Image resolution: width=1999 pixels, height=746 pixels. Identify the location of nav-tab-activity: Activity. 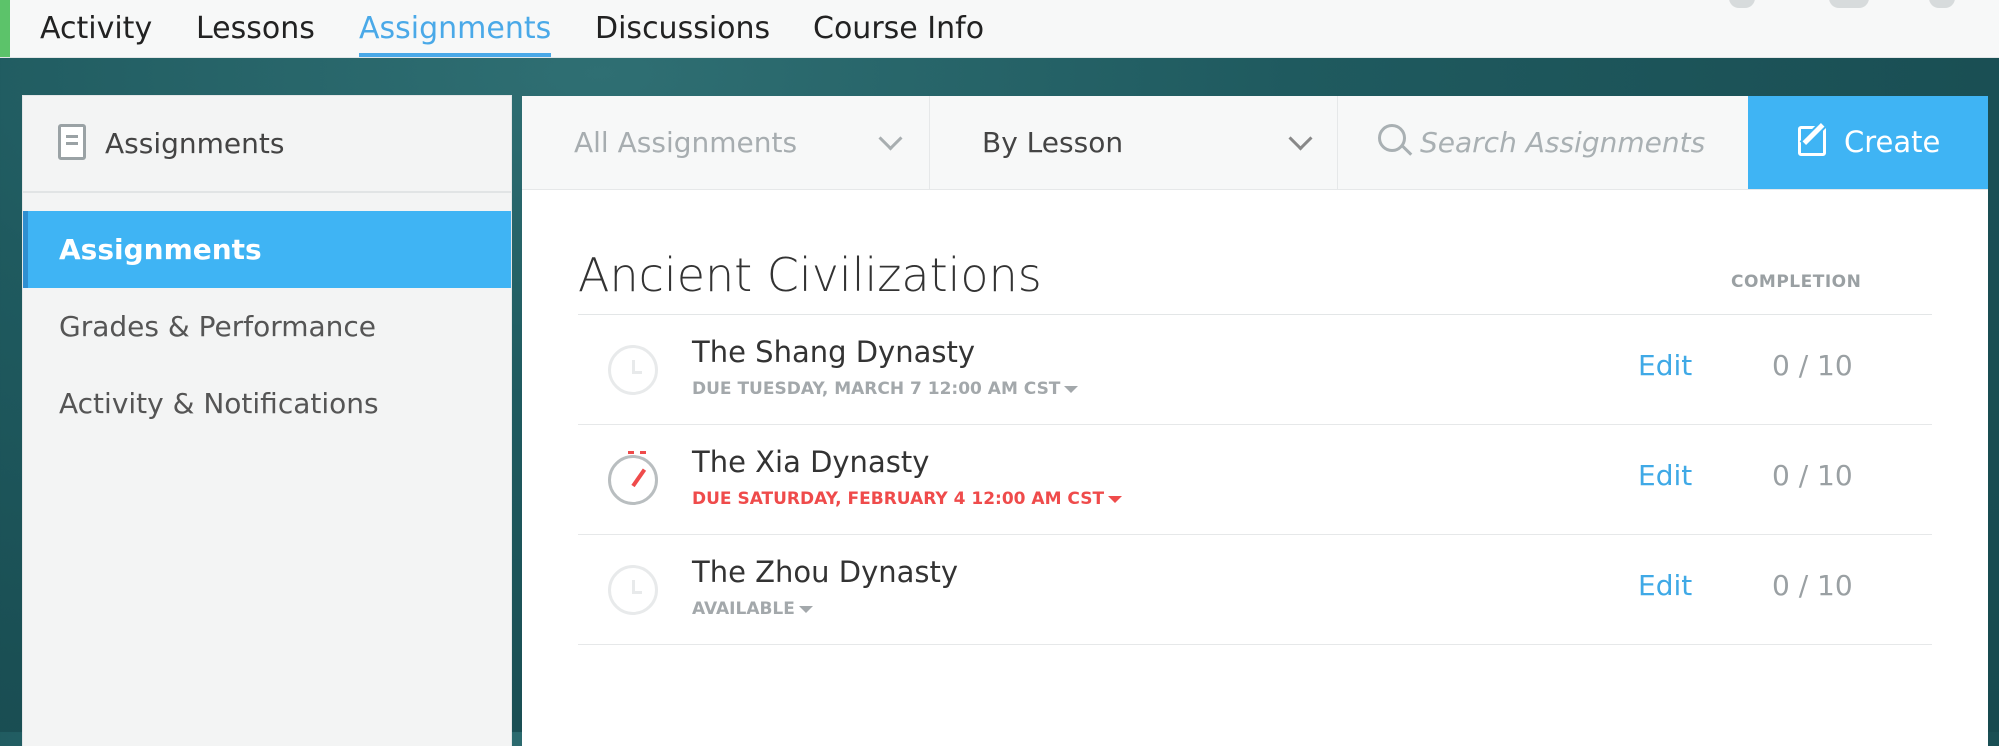
(96, 28).